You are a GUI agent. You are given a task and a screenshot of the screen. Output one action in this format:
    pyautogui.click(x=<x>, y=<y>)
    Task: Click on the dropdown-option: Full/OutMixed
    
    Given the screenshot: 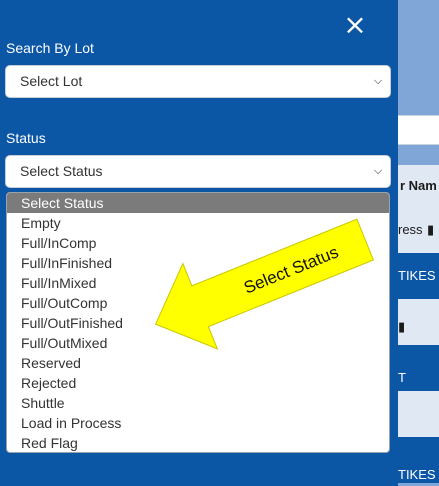 What is the action you would take?
    pyautogui.click(x=198, y=343)
    